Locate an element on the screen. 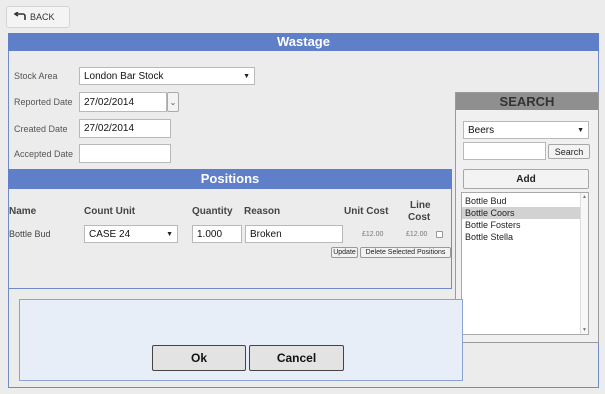  stock-area-value: London Bar Stock is located at coordinates (124, 76).